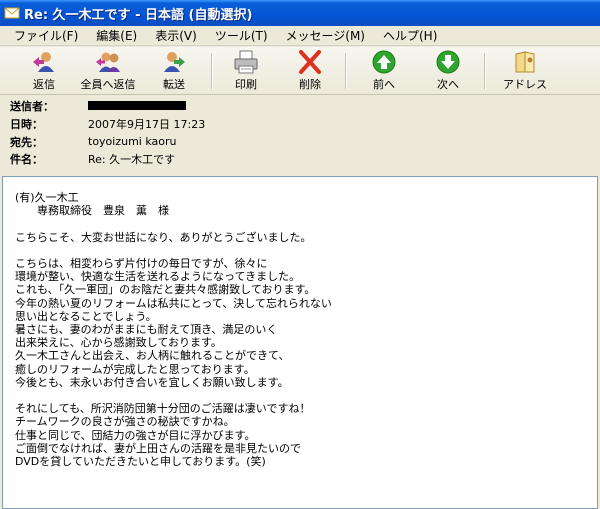 Image resolution: width=600 pixels, height=509 pixels. What do you see at coordinates (108, 62) in the screenshot?
I see `reply-all-icon` at bounding box center [108, 62].